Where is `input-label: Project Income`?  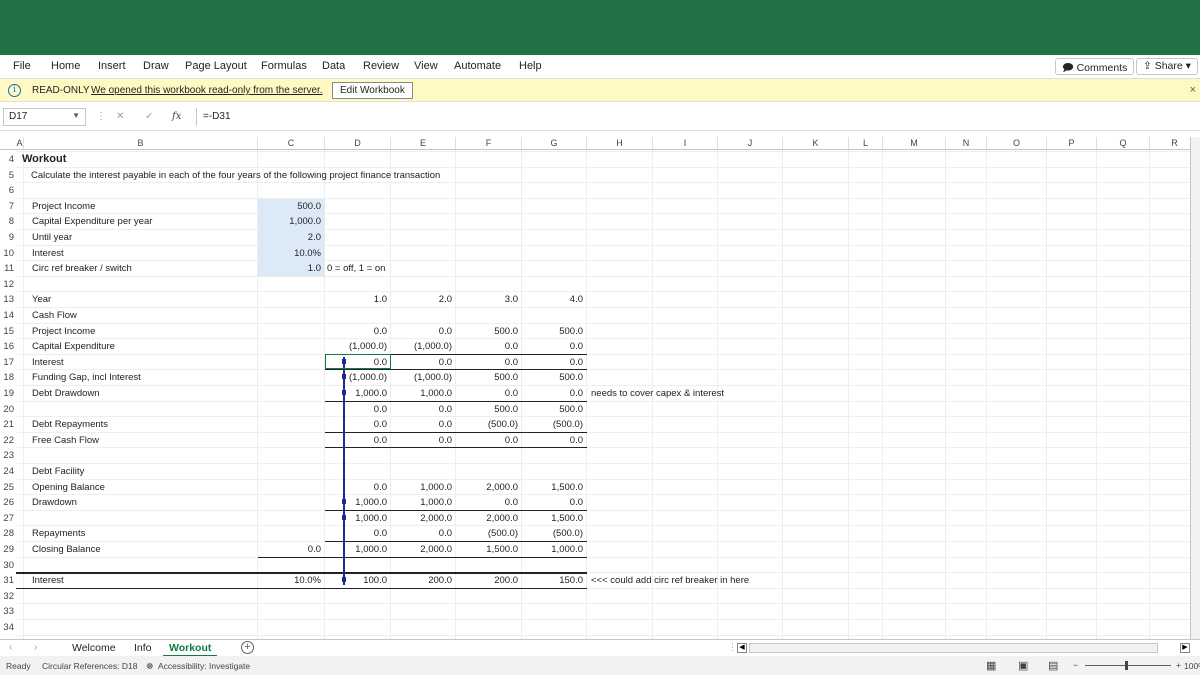 input-label: Project Income is located at coordinates (63, 206).